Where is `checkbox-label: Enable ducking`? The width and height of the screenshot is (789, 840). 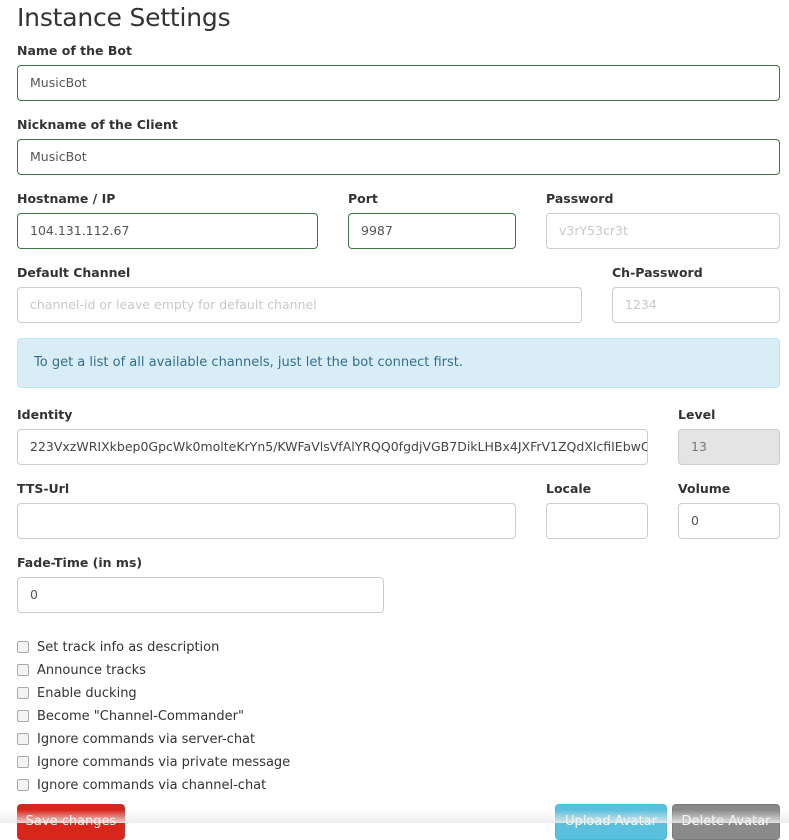 checkbox-label: Enable ducking is located at coordinates (87, 693).